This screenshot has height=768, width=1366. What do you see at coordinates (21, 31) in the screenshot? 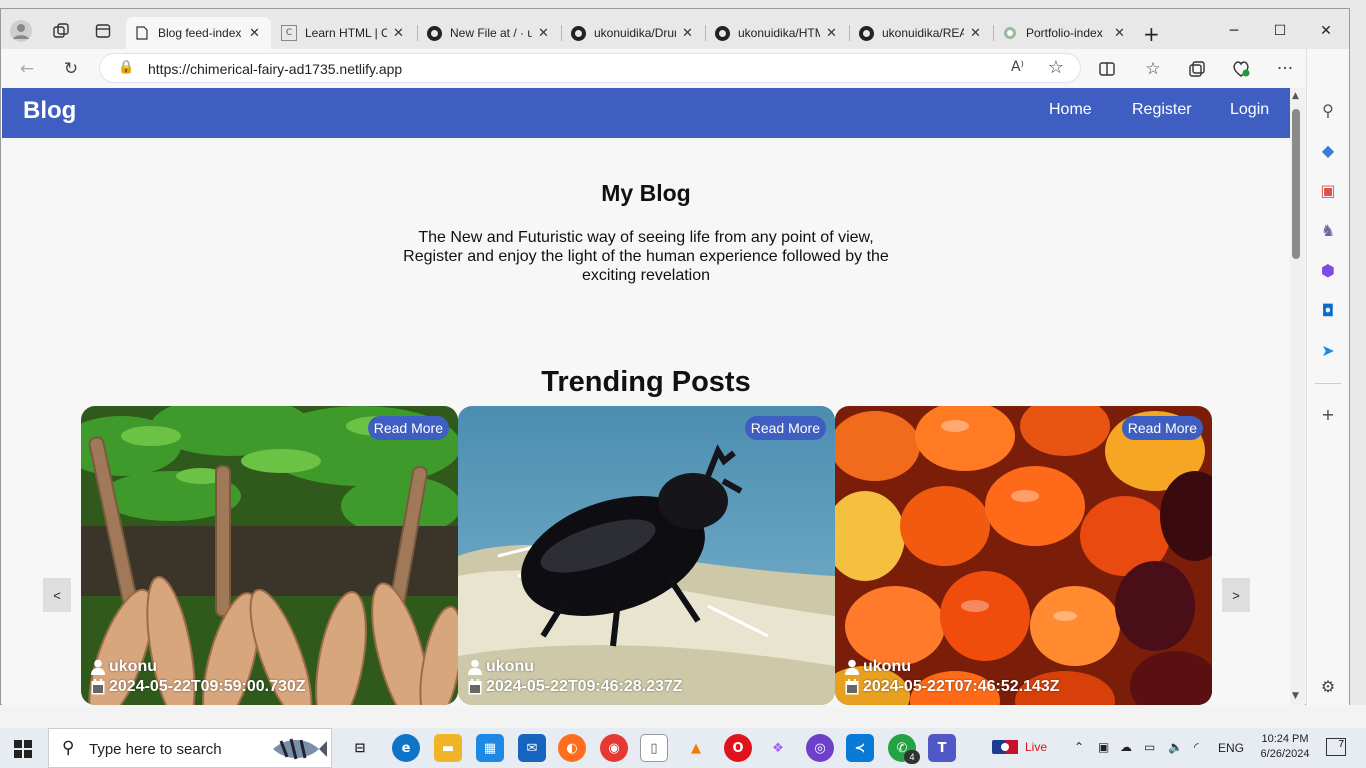
I see `profile-avatar` at bounding box center [21, 31].